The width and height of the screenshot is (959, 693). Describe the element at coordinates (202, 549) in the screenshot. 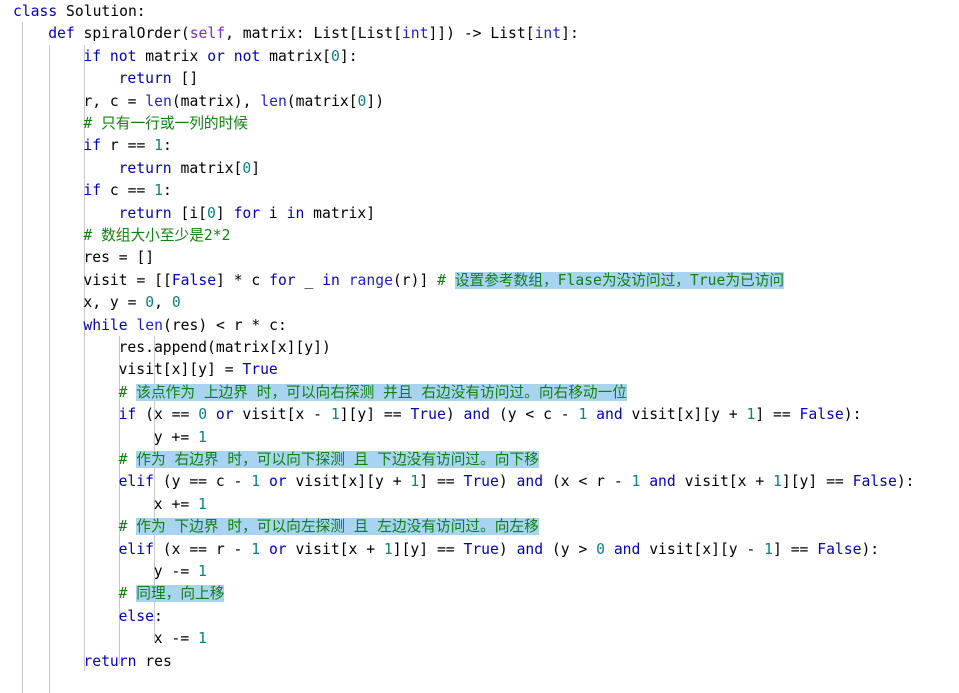

I see `code-token: (x == r -` at that location.